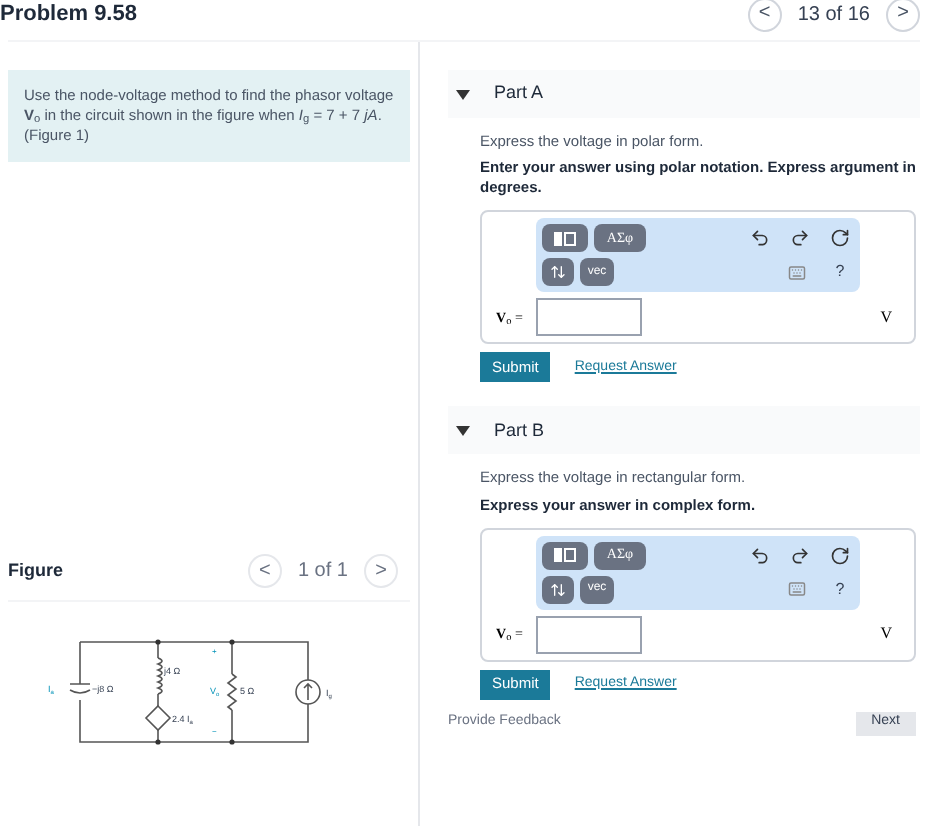 The height and width of the screenshot is (826, 948). What do you see at coordinates (833, 15) in the screenshot?
I see `page-counter: 13 of 16` at bounding box center [833, 15].